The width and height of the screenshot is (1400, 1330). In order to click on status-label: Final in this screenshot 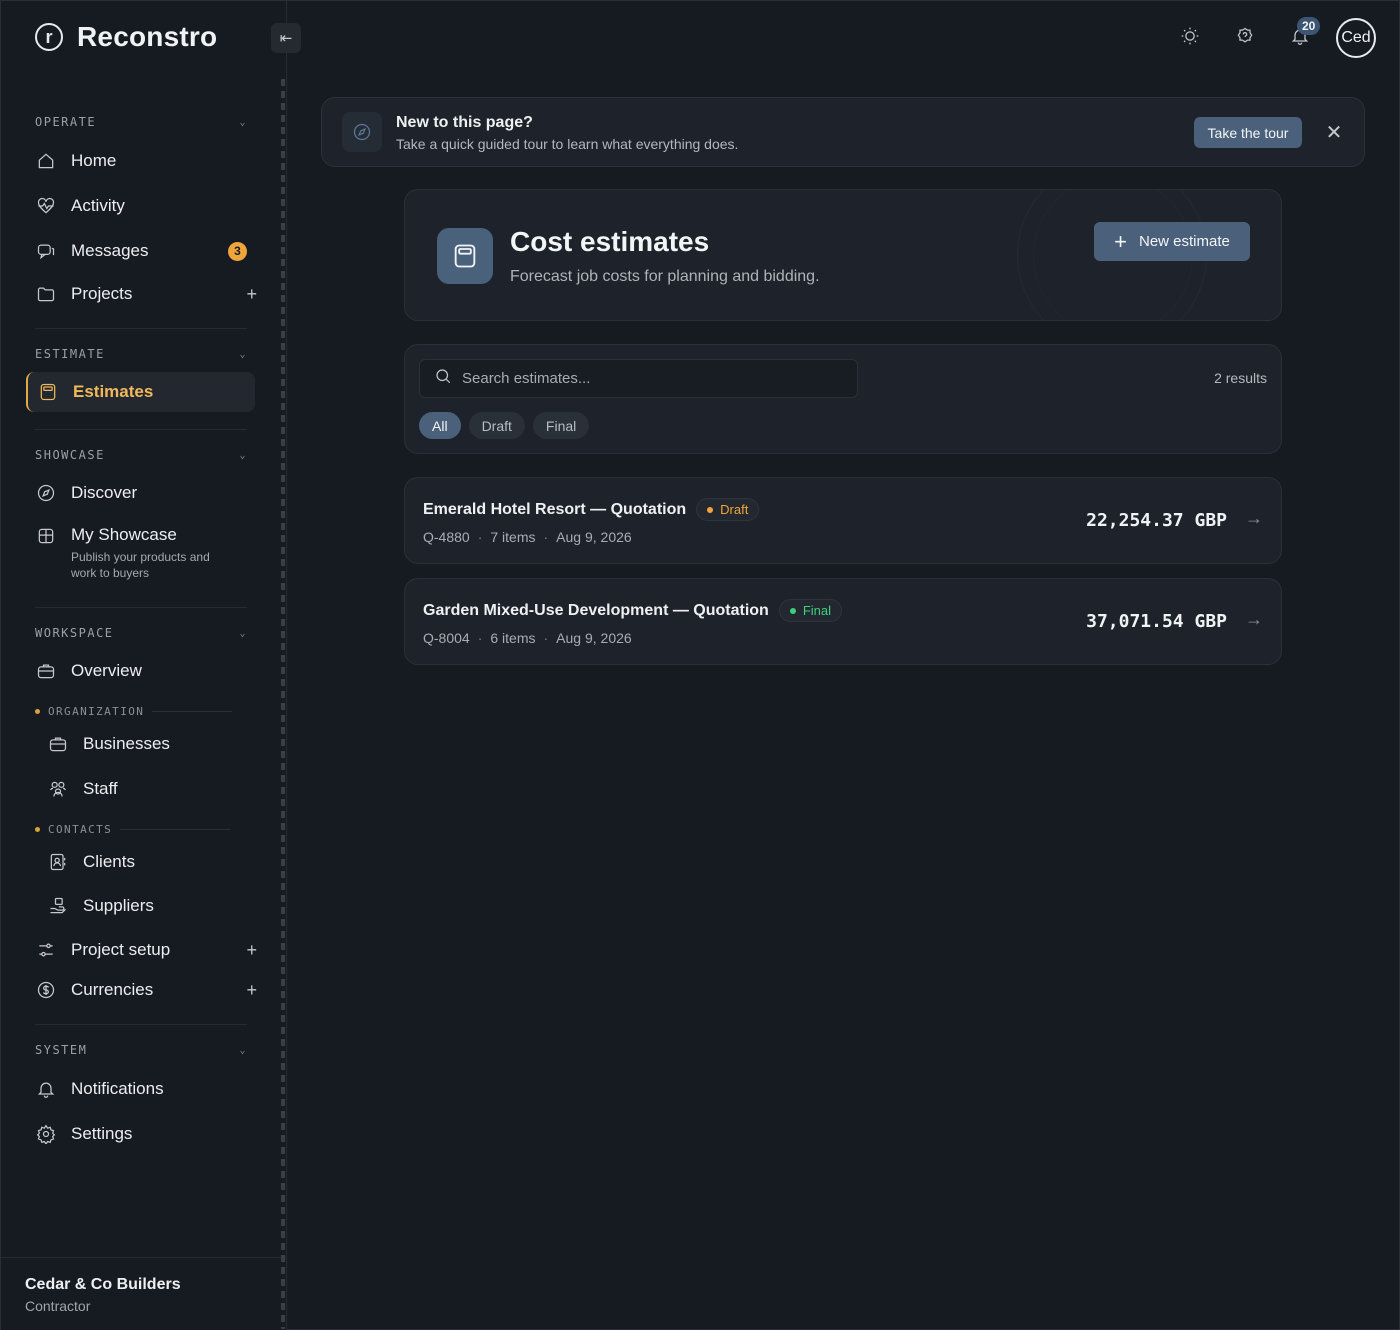, I will do `click(817, 610)`.